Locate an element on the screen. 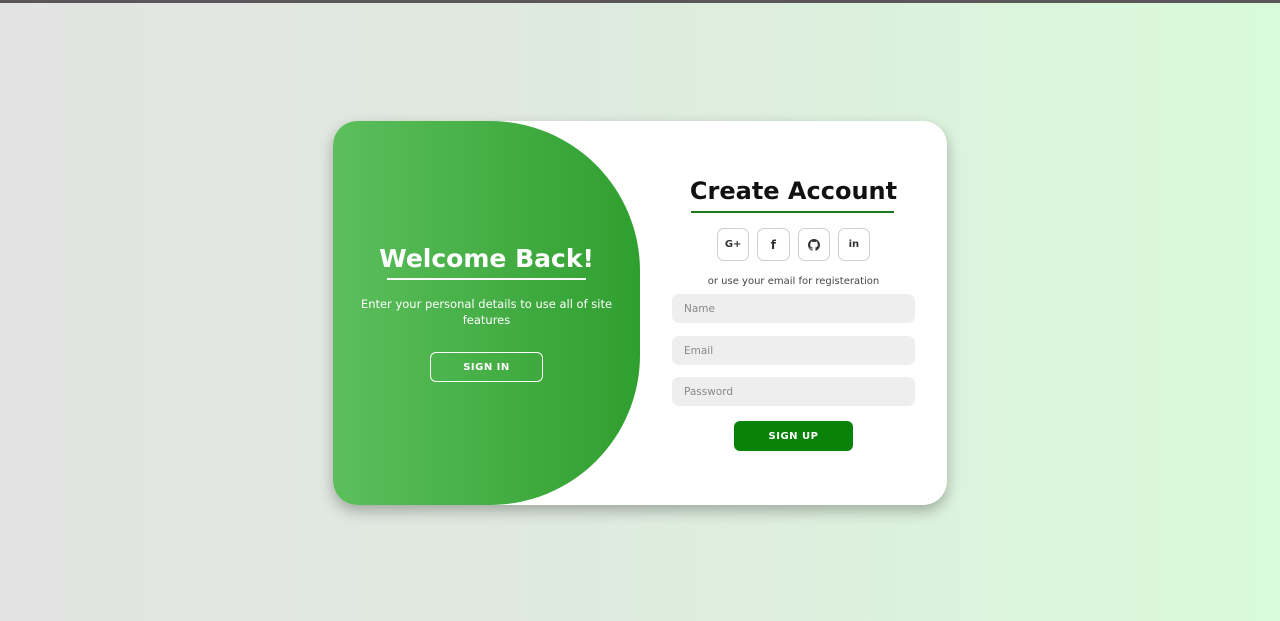 The width and height of the screenshot is (1280, 621). linkedin-button: in is located at coordinates (853, 244).